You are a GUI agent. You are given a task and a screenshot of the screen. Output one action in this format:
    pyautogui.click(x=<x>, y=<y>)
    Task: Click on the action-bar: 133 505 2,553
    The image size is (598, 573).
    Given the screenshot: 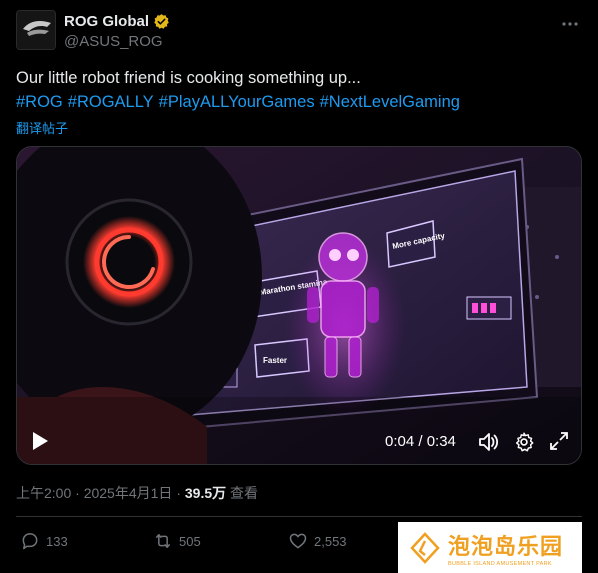 What is the action you would take?
    pyautogui.click(x=216, y=543)
    